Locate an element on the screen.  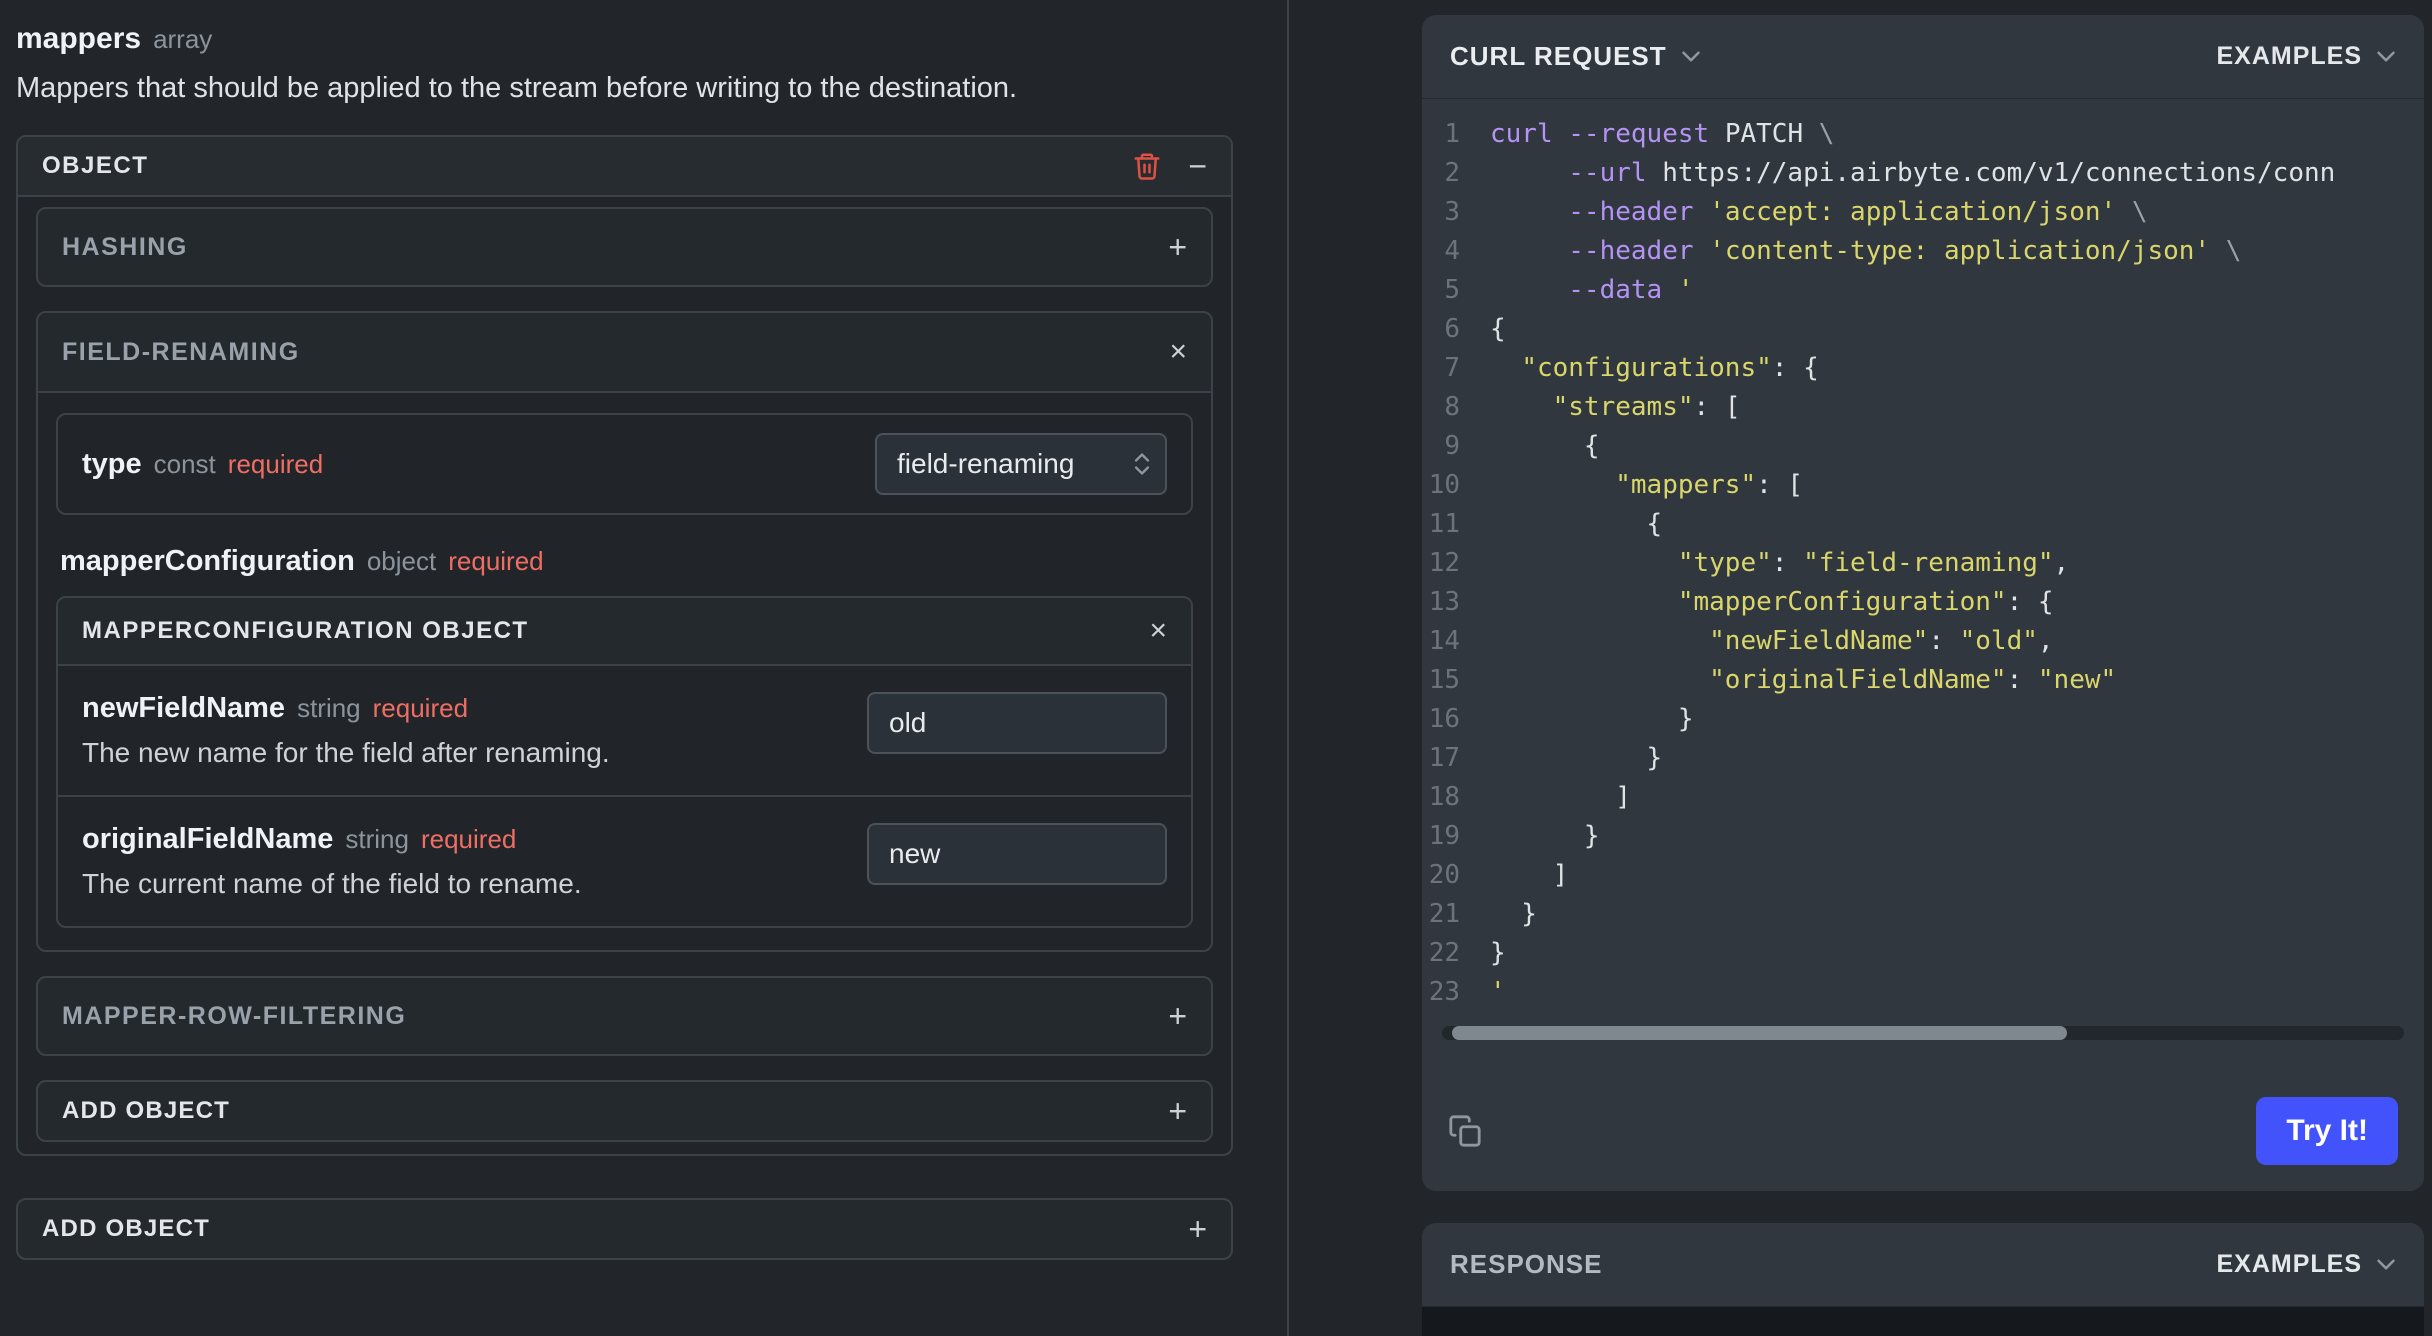
close-icon: × is located at coordinates (1158, 630).